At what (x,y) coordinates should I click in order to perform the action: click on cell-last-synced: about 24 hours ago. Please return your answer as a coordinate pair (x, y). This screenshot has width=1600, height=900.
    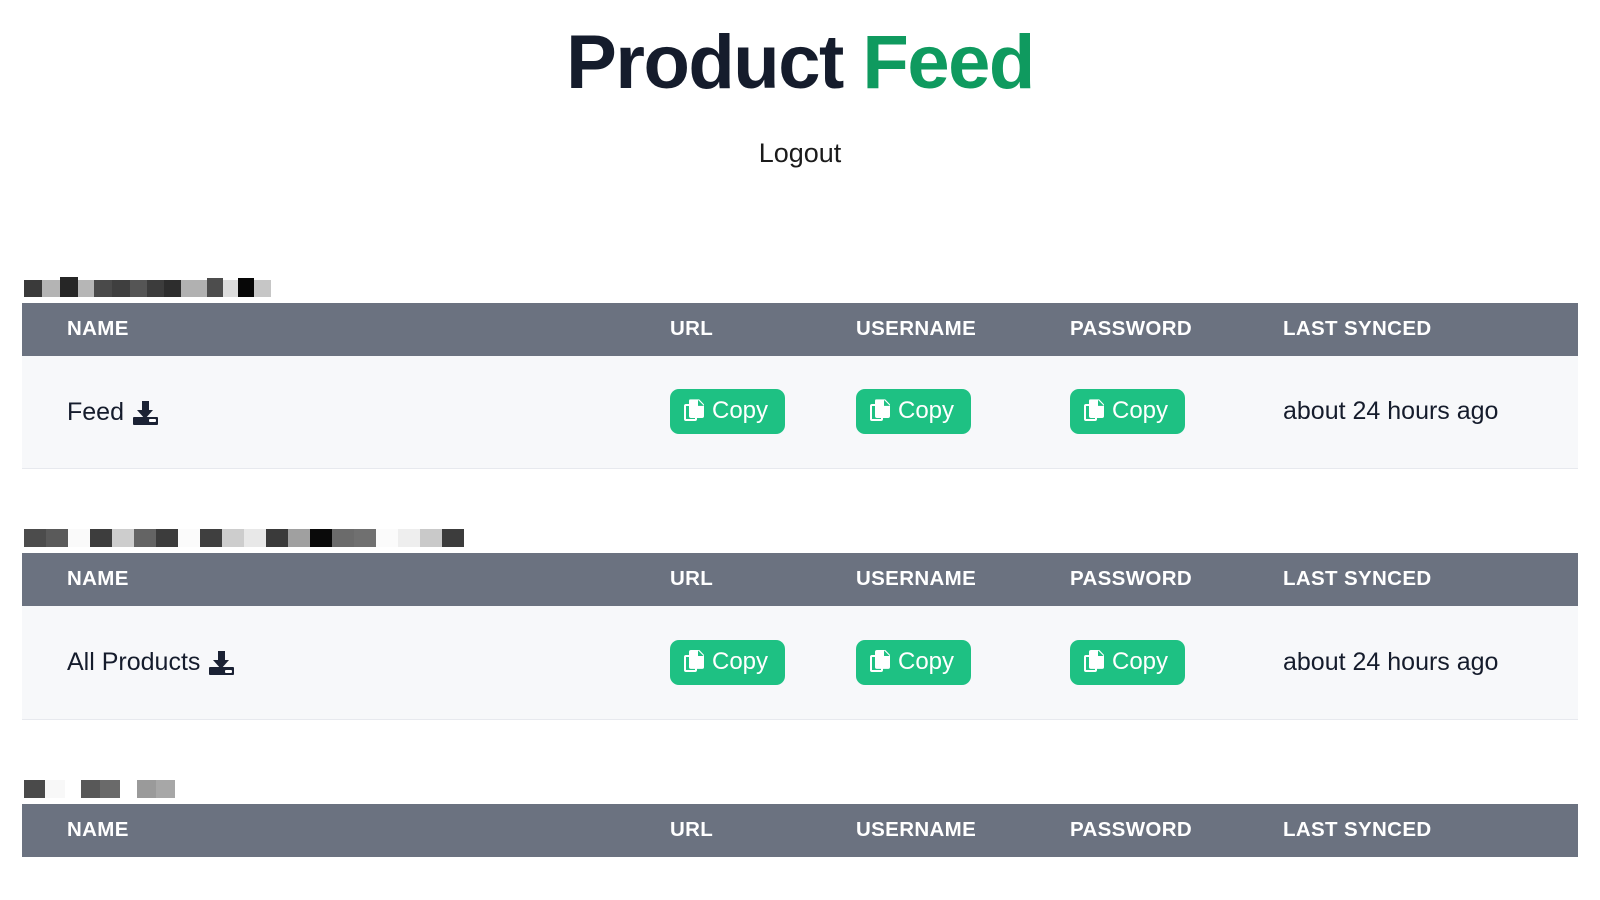
    Looking at the image, I should click on (1391, 661).